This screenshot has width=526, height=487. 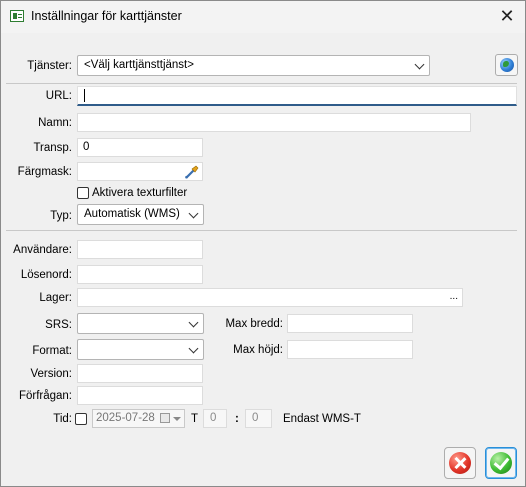 I want to click on text-caret, so click(x=84, y=95).